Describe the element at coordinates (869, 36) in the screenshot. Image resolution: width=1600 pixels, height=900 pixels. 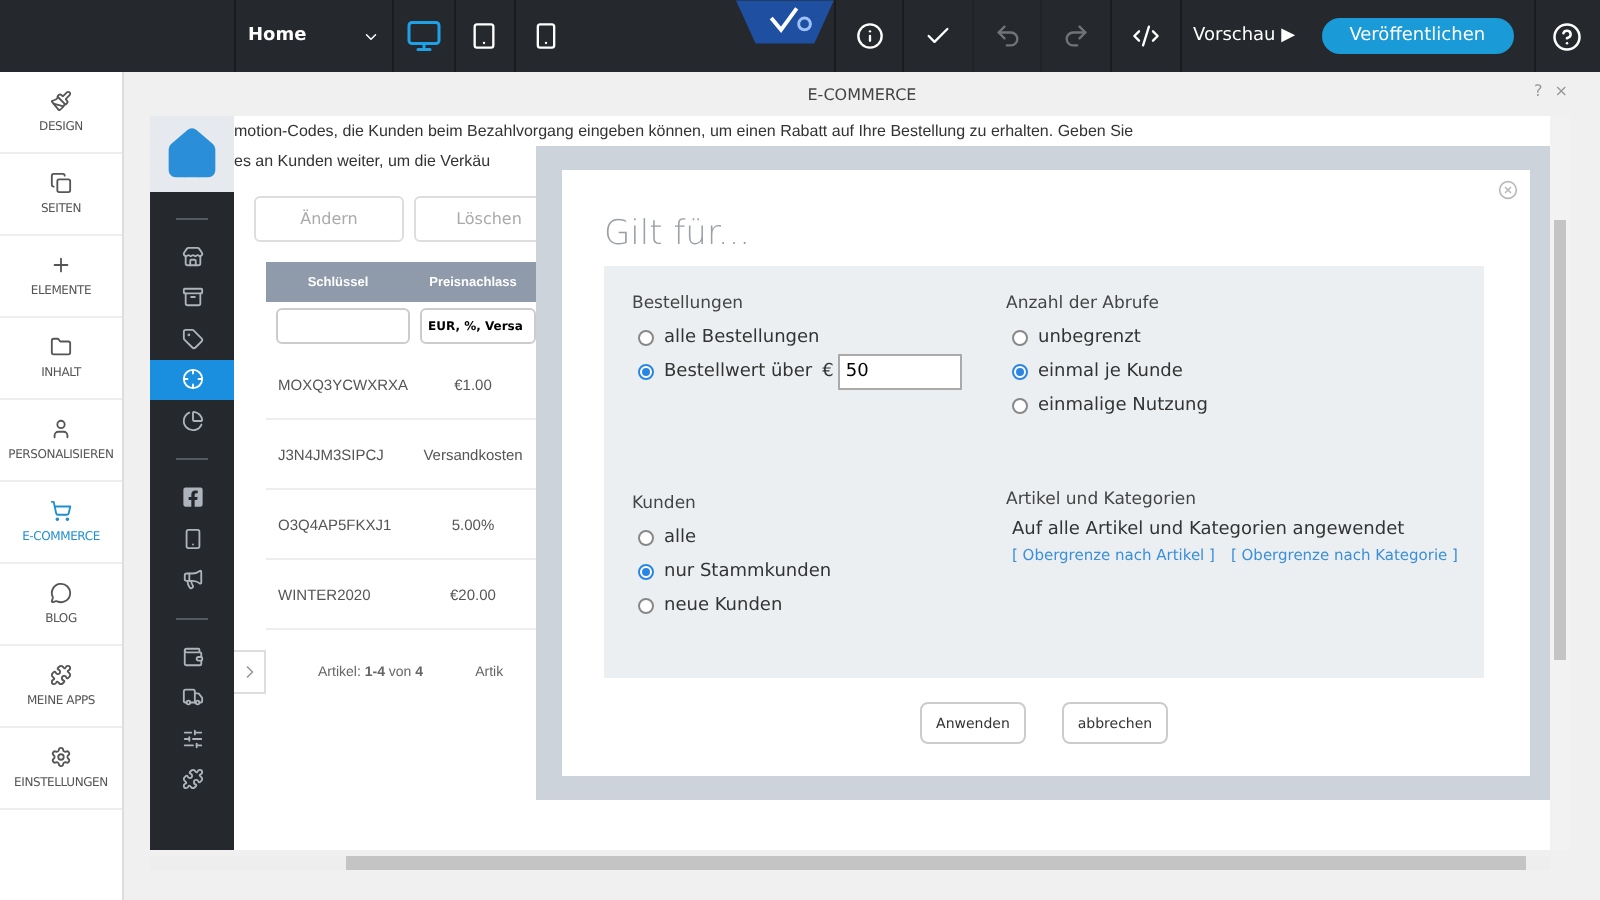
I see `info-icon` at that location.